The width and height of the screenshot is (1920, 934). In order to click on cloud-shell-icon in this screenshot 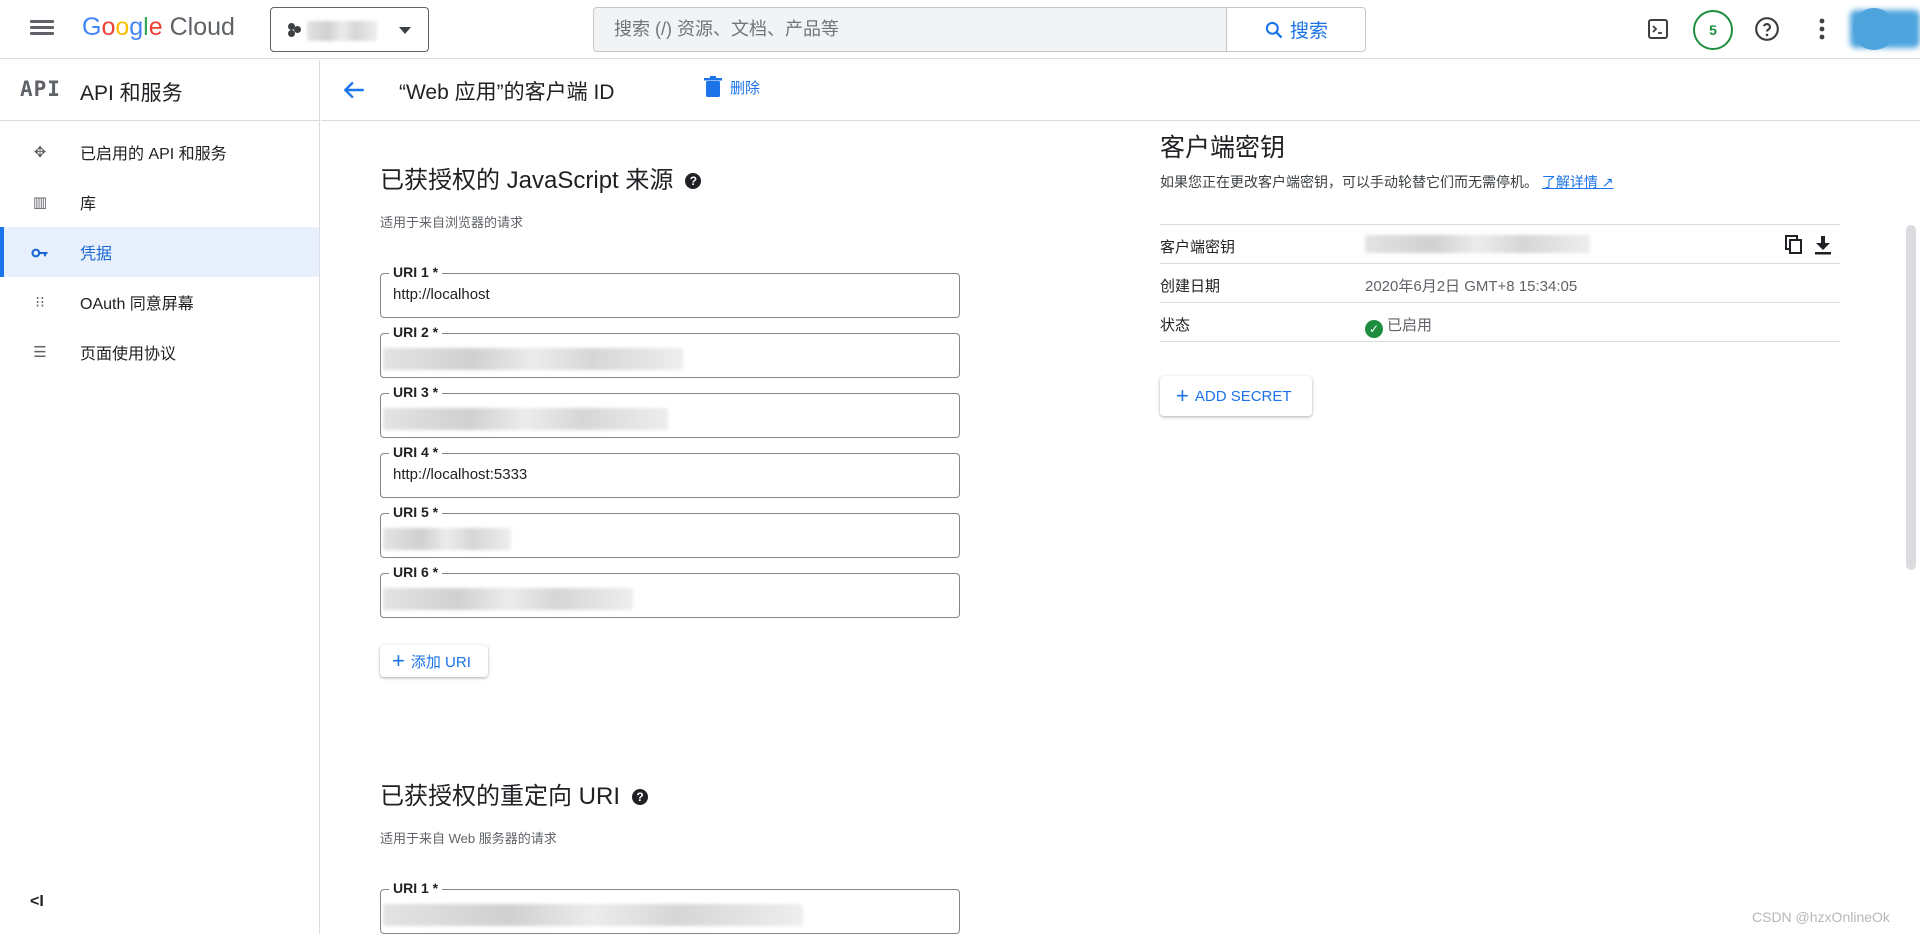, I will do `click(1658, 29)`.